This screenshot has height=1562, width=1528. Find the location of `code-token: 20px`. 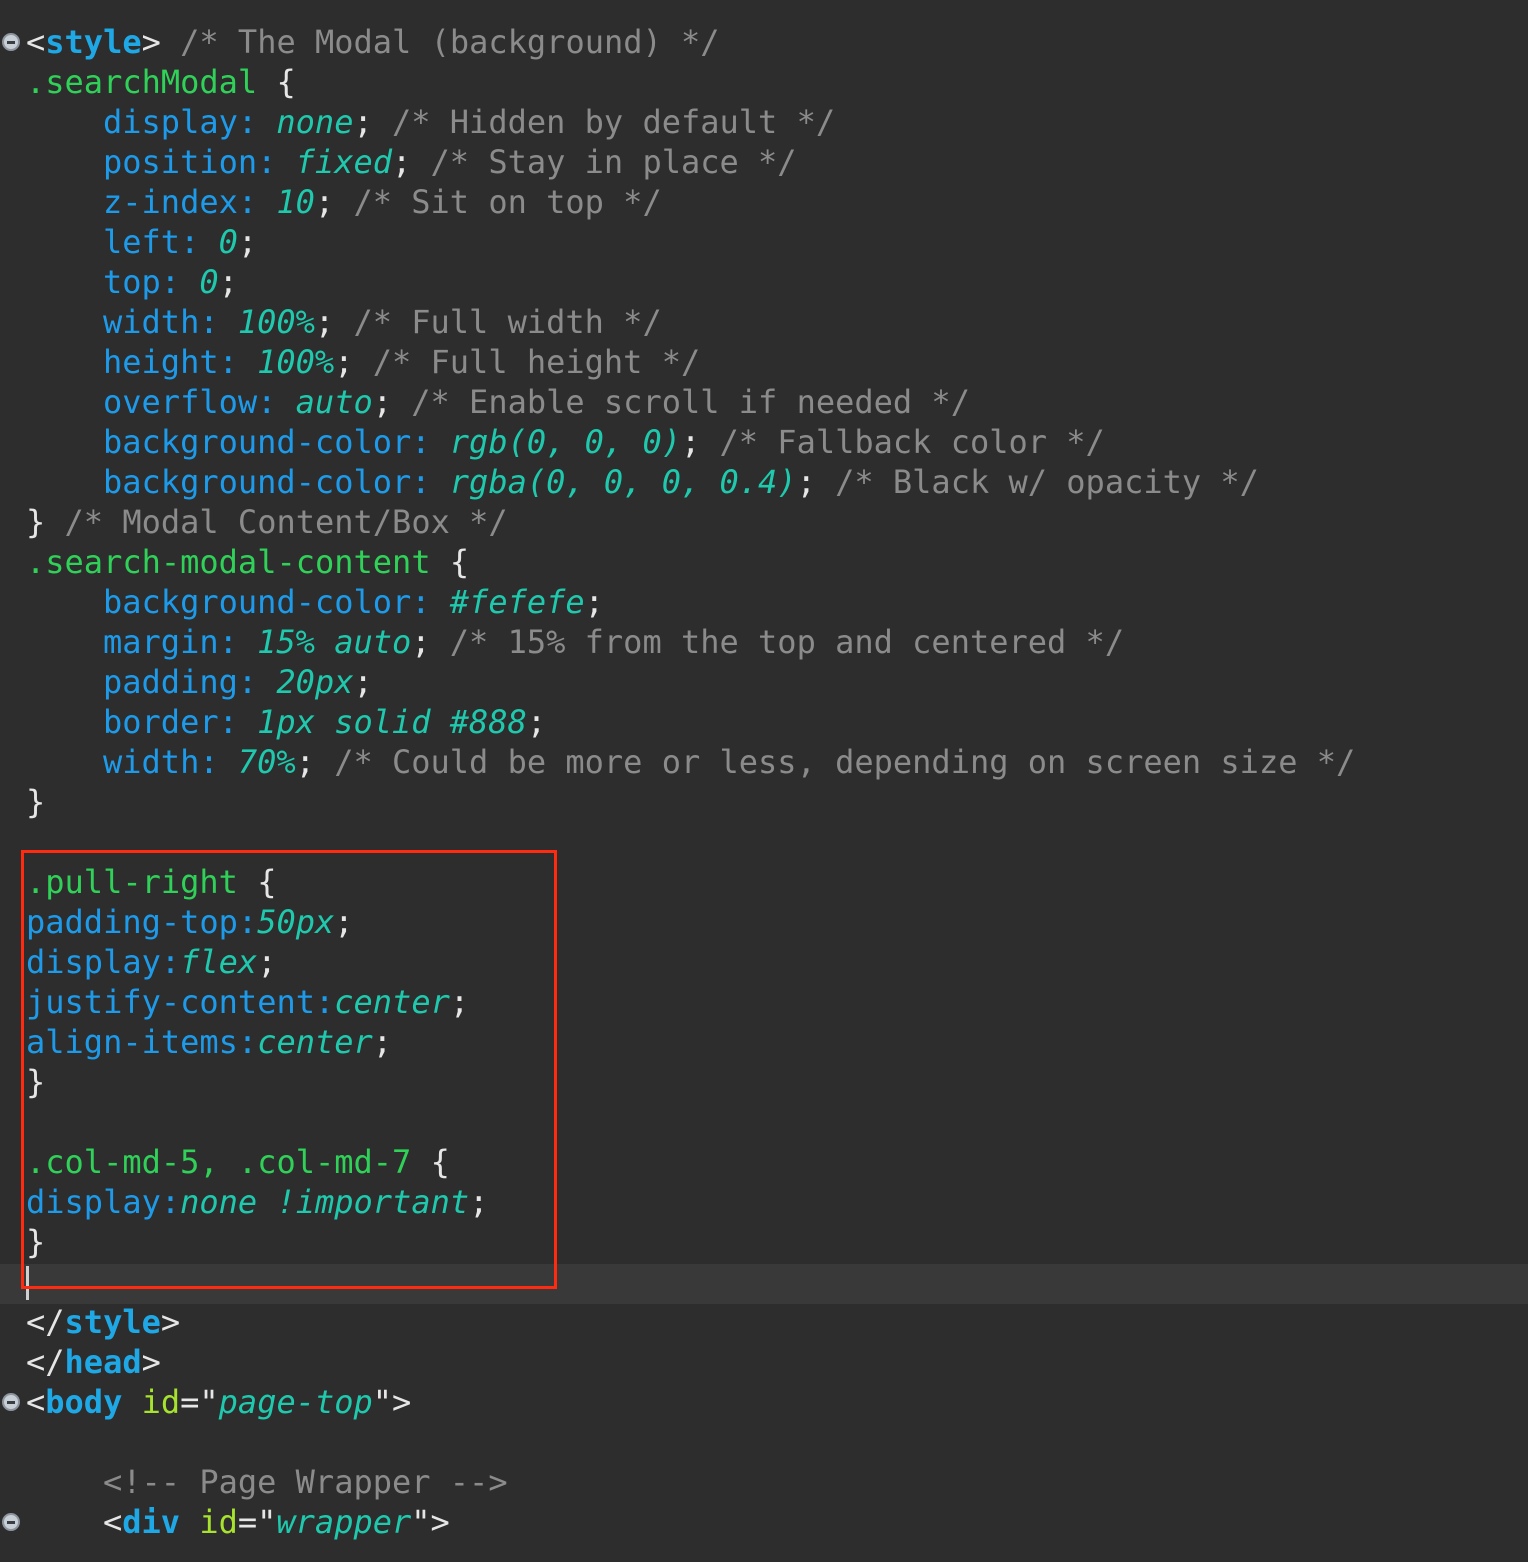

code-token: 20px is located at coordinates (305, 682).